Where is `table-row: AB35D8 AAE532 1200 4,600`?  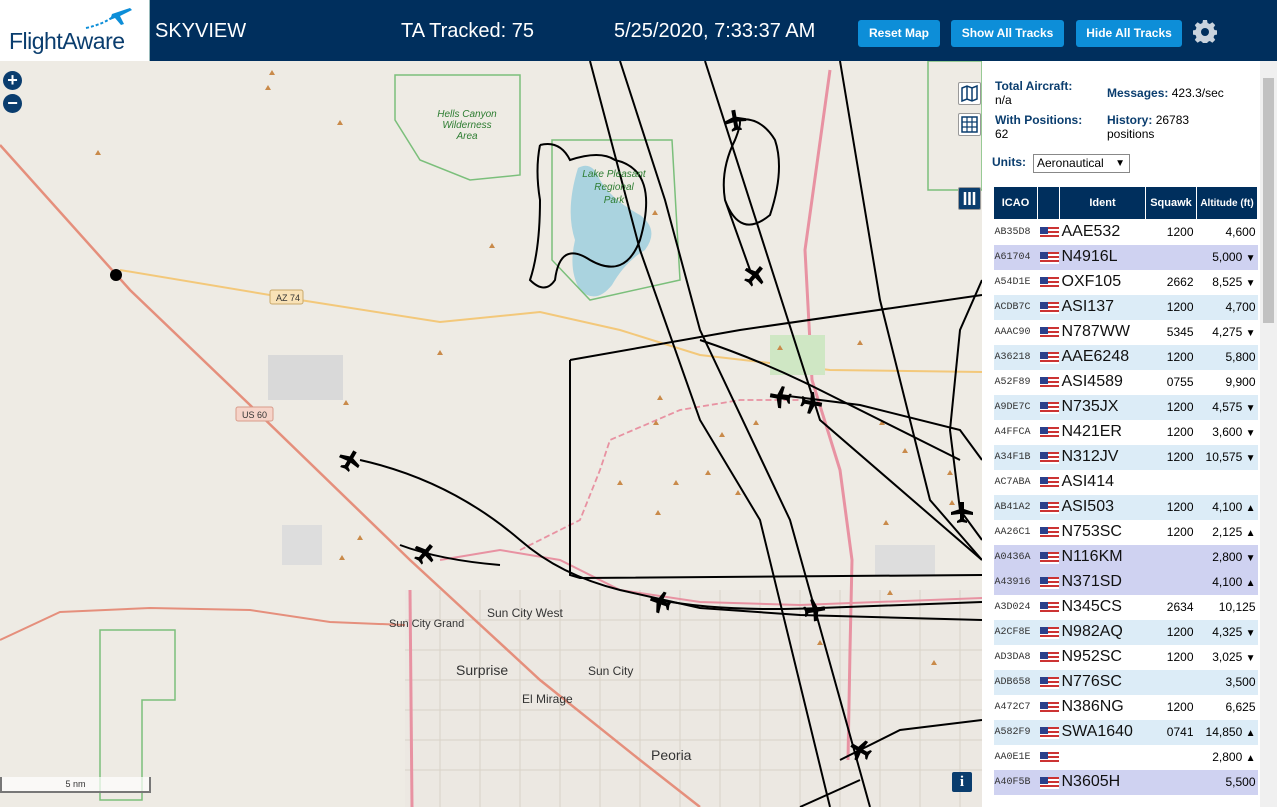 table-row: AB35D8 AAE532 1200 4,600 is located at coordinates (1125, 232).